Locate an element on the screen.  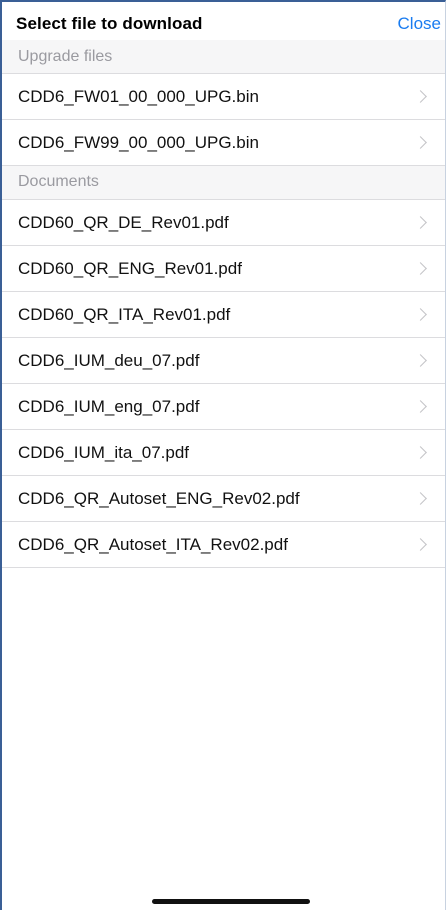
file-name: CDD6_IUM_ita_07.pdf is located at coordinates (104, 452).